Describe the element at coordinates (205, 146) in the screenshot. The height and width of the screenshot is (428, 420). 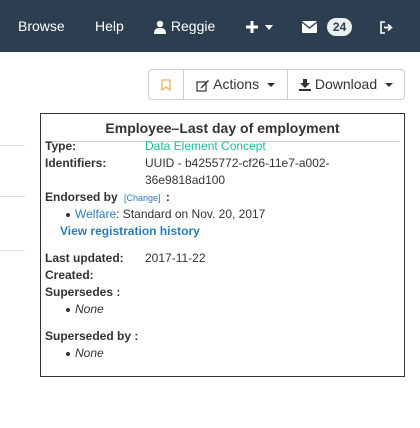
I see `type-value-link: Data Element Concept` at that location.